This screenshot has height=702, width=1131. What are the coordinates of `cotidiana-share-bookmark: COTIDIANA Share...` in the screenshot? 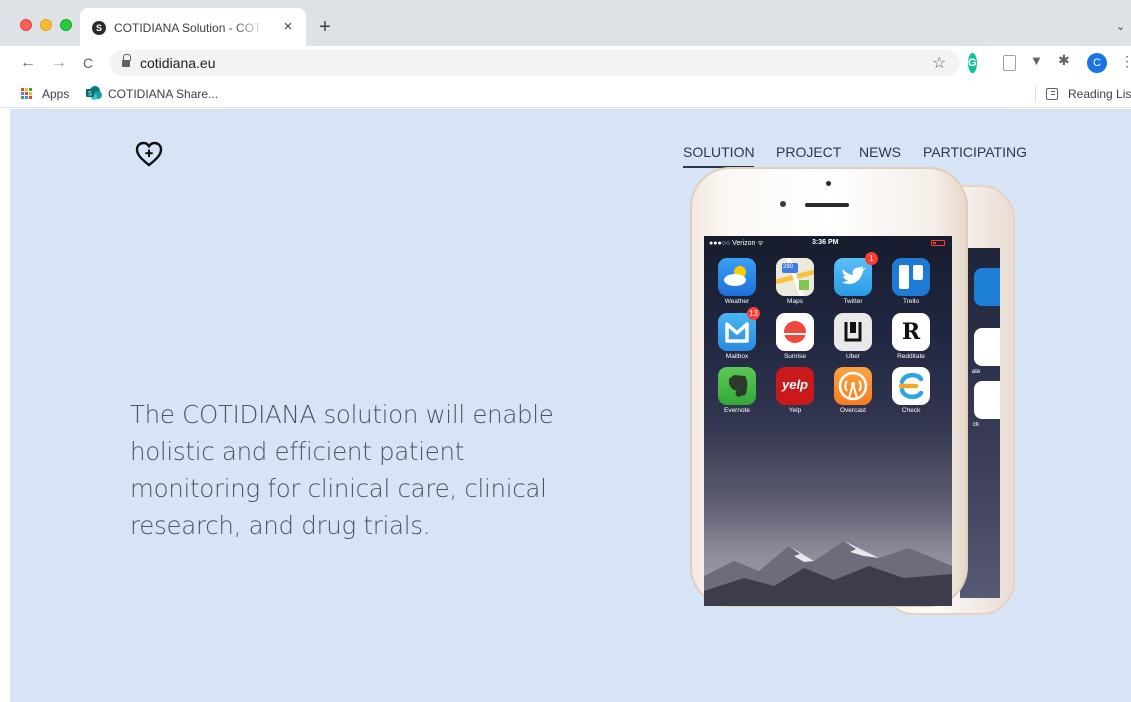 It's located at (163, 94).